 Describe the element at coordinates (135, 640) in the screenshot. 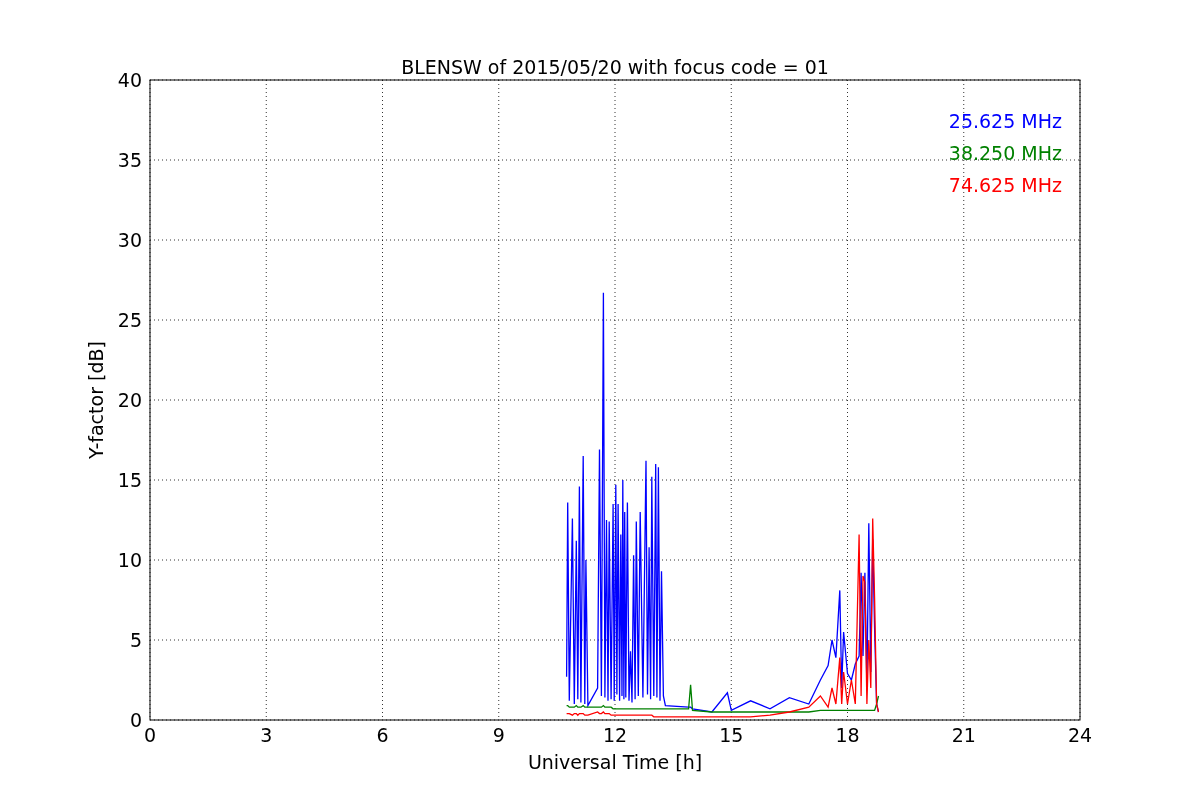

I see `tick-label: 5` at that location.